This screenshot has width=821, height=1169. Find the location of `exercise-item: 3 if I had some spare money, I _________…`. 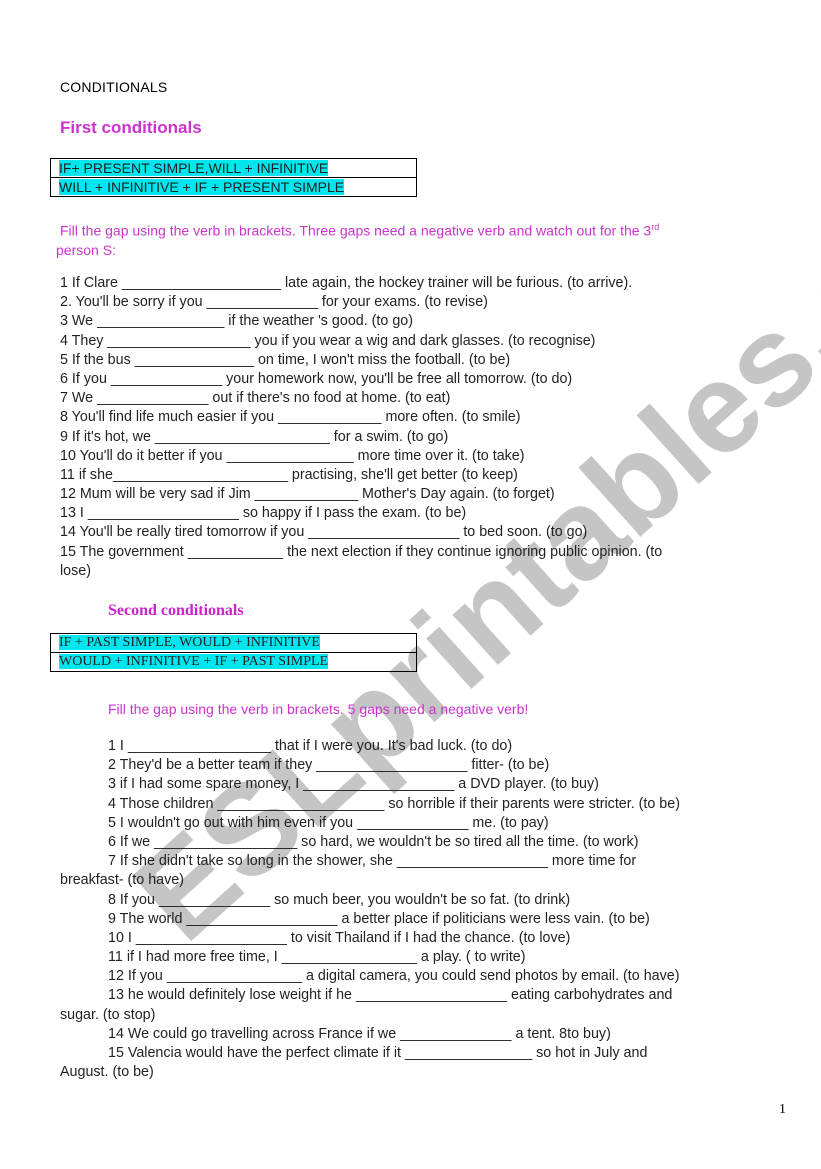

exercise-item: 3 if I had some spare money, I _________… is located at coordinates (353, 784).